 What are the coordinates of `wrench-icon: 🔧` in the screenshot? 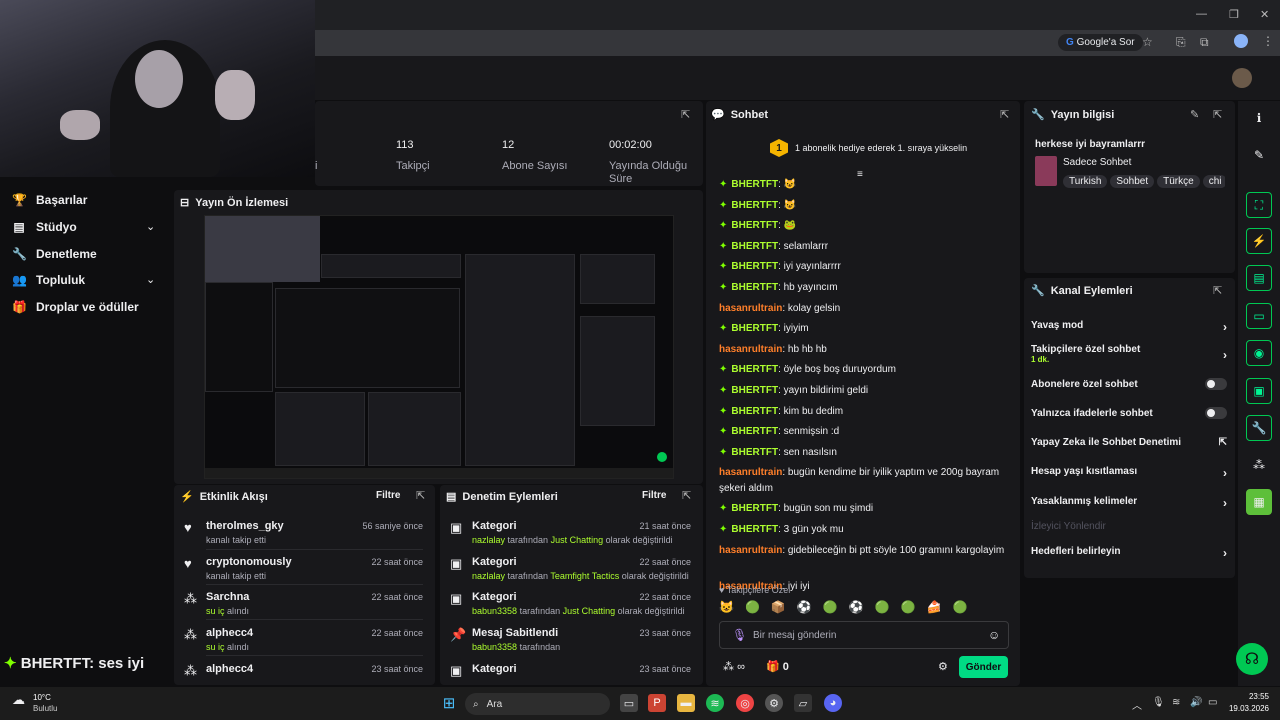 It's located at (1259, 428).